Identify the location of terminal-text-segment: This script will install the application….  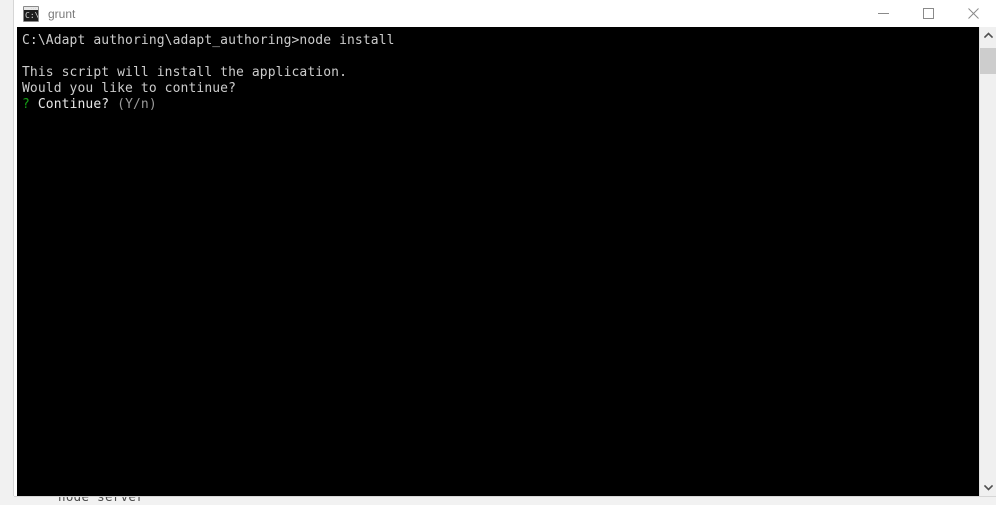
(184, 72).